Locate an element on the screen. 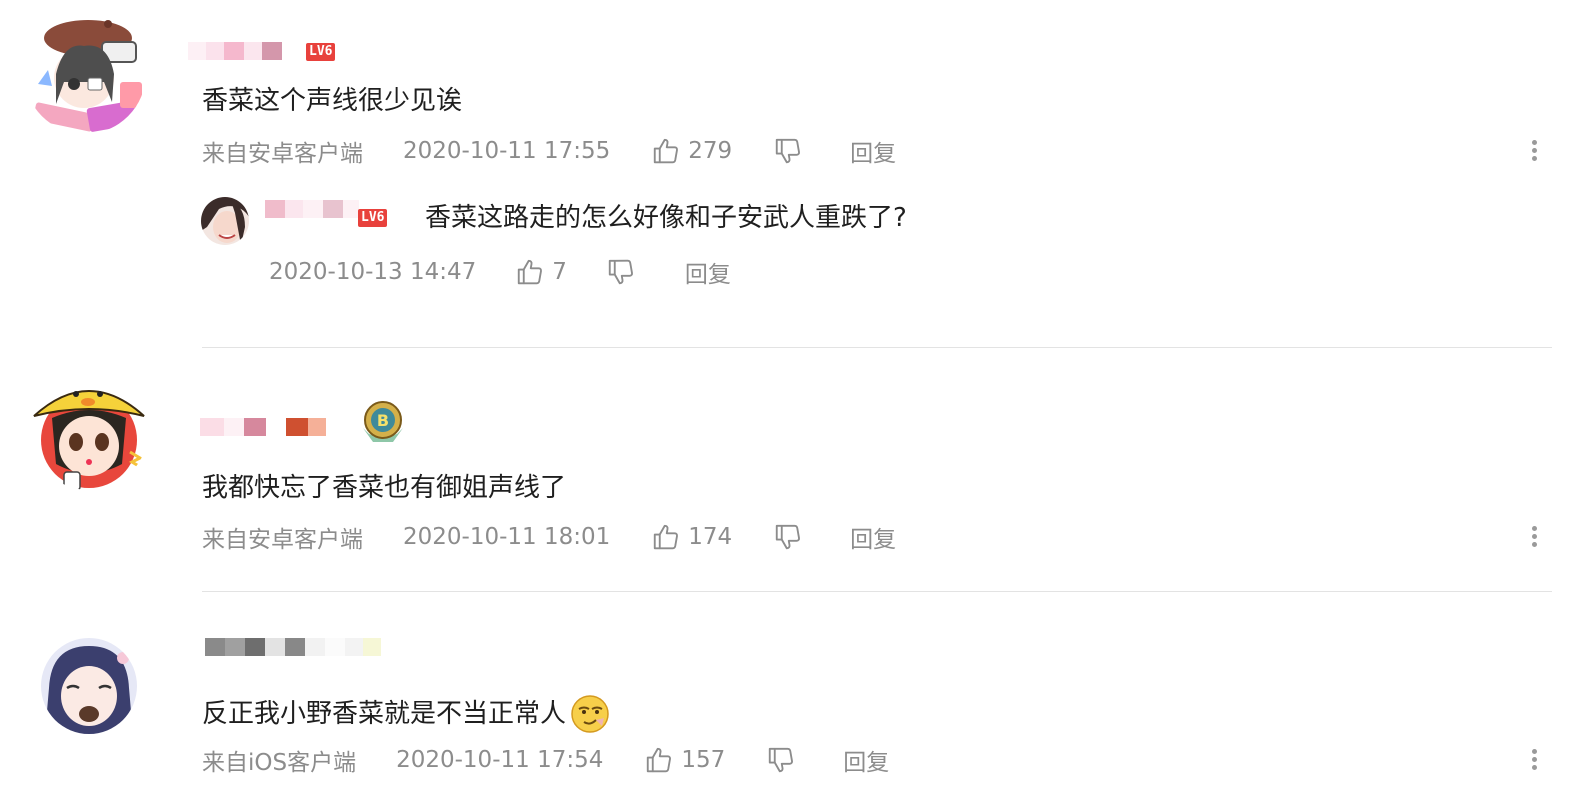 This screenshot has width=1574, height=802. comment-time: 2020-10-11 17:55 is located at coordinates (507, 151).